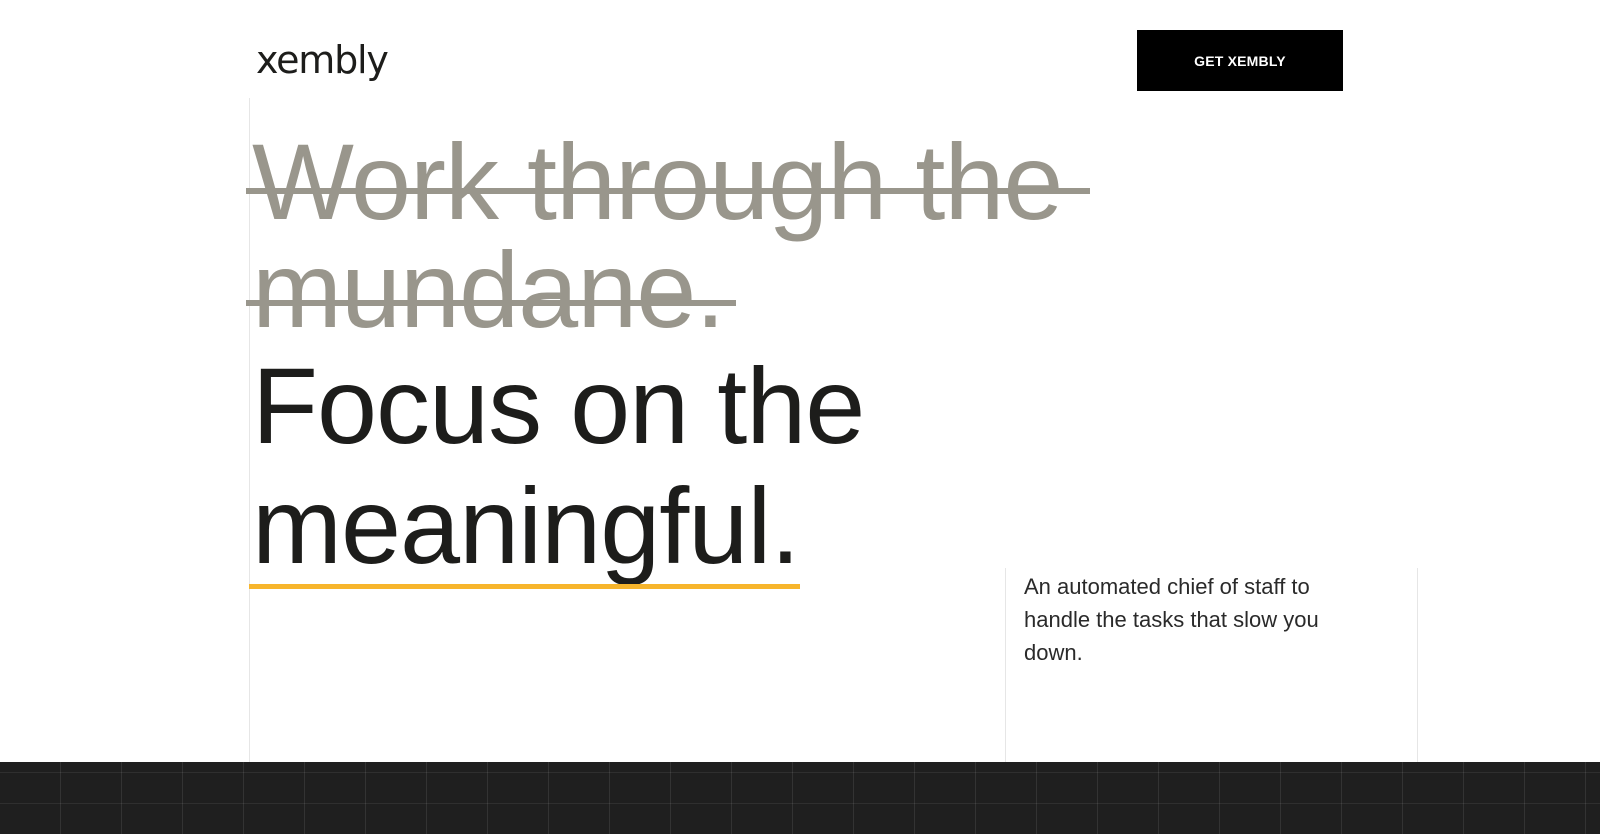  Describe the element at coordinates (322, 60) in the screenshot. I see `xembly-logo: xembly` at that location.